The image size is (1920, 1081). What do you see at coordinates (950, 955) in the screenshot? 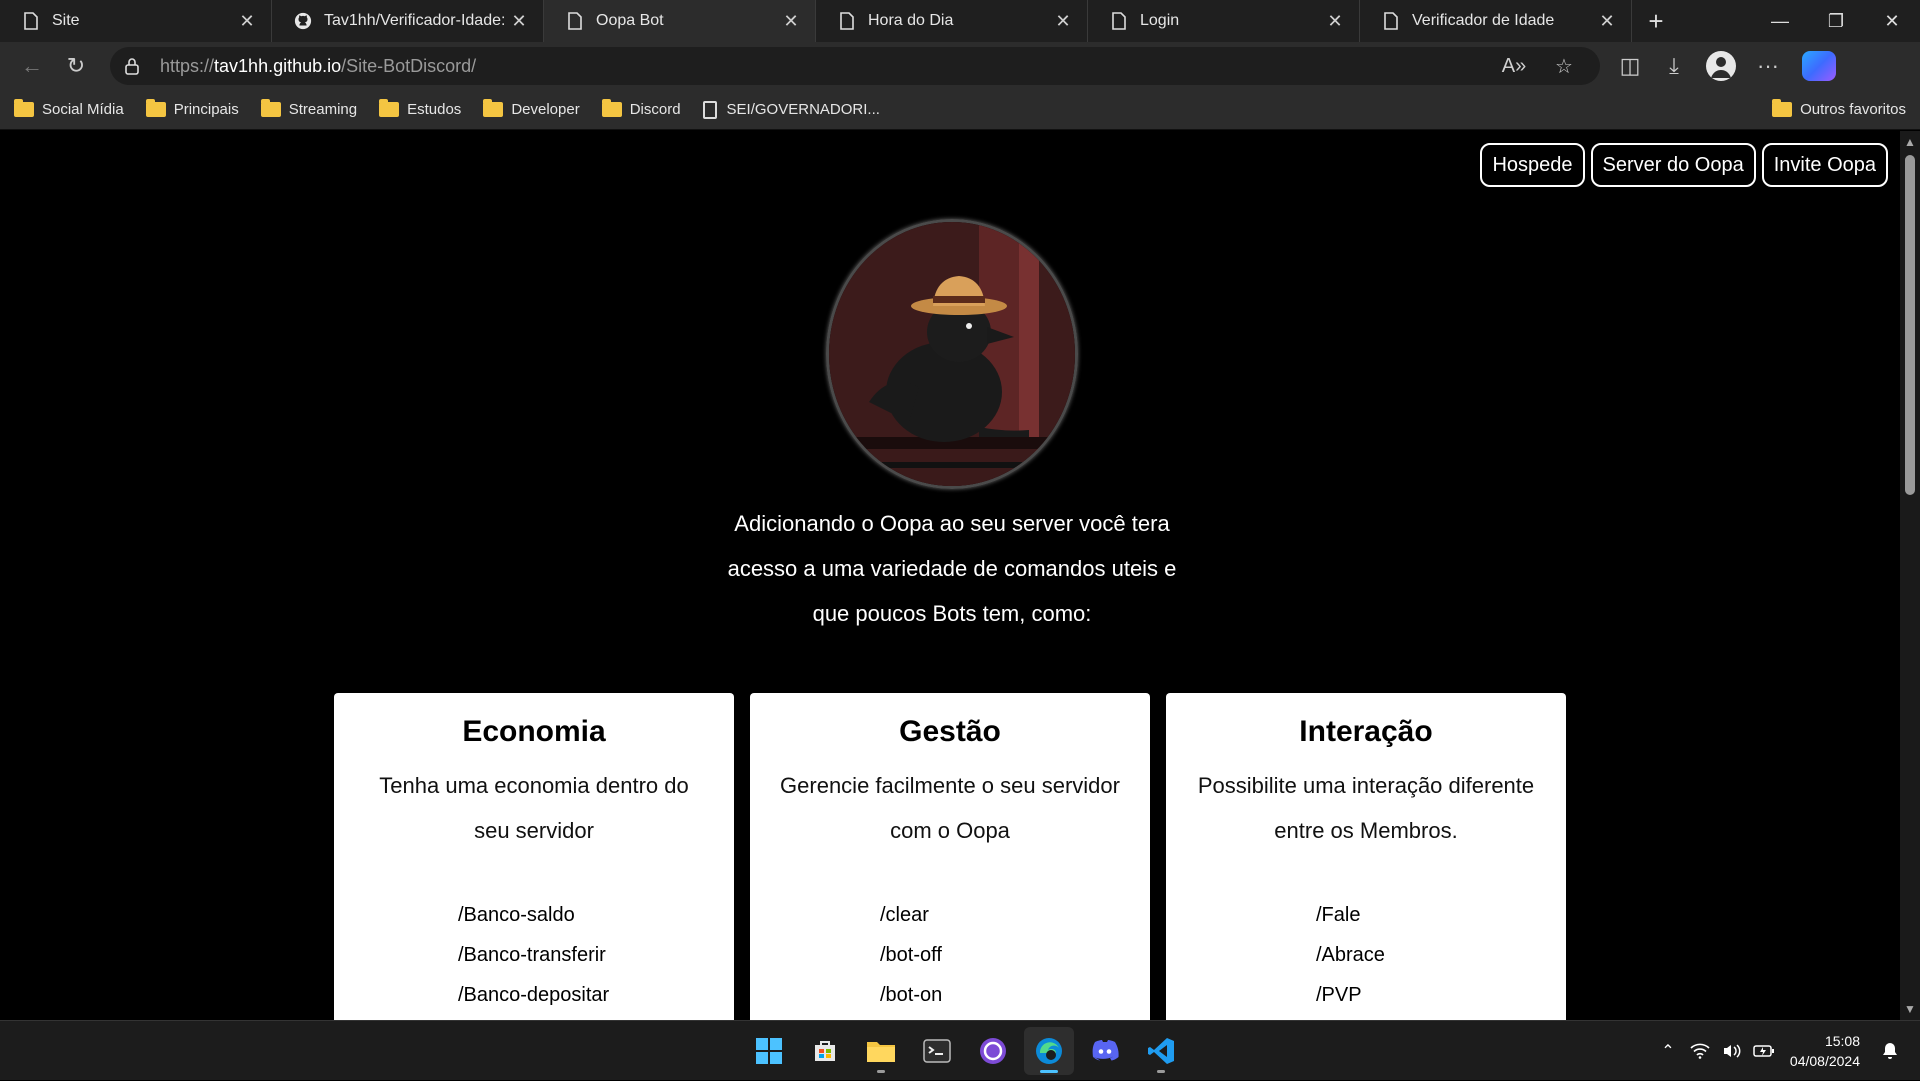
I see `command-list: /clear /bot-off /bot-on` at bounding box center [950, 955].